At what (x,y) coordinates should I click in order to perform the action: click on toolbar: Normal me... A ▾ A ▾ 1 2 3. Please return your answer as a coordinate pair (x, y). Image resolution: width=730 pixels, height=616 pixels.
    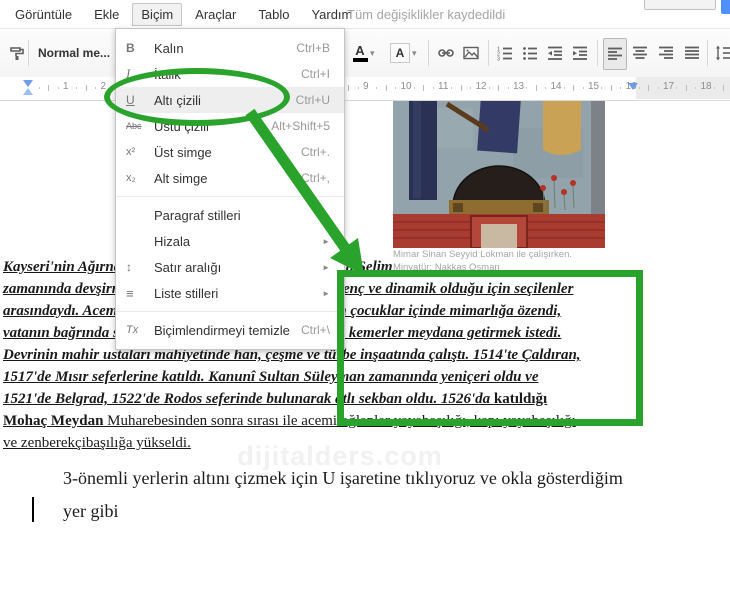
    Looking at the image, I should click on (365, 53).